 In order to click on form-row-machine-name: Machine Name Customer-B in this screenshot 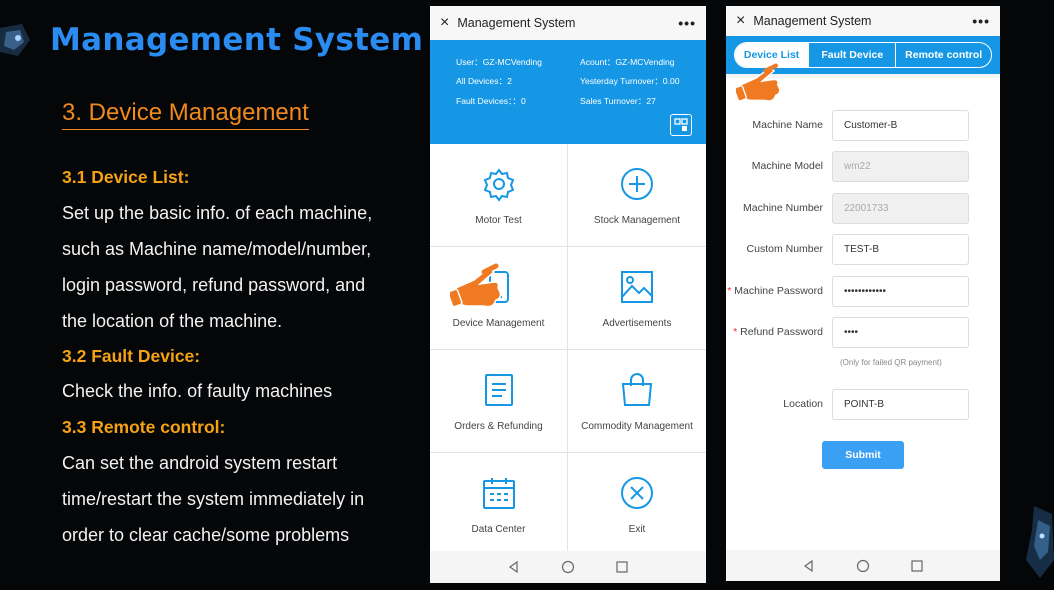, I will do `click(863, 125)`.